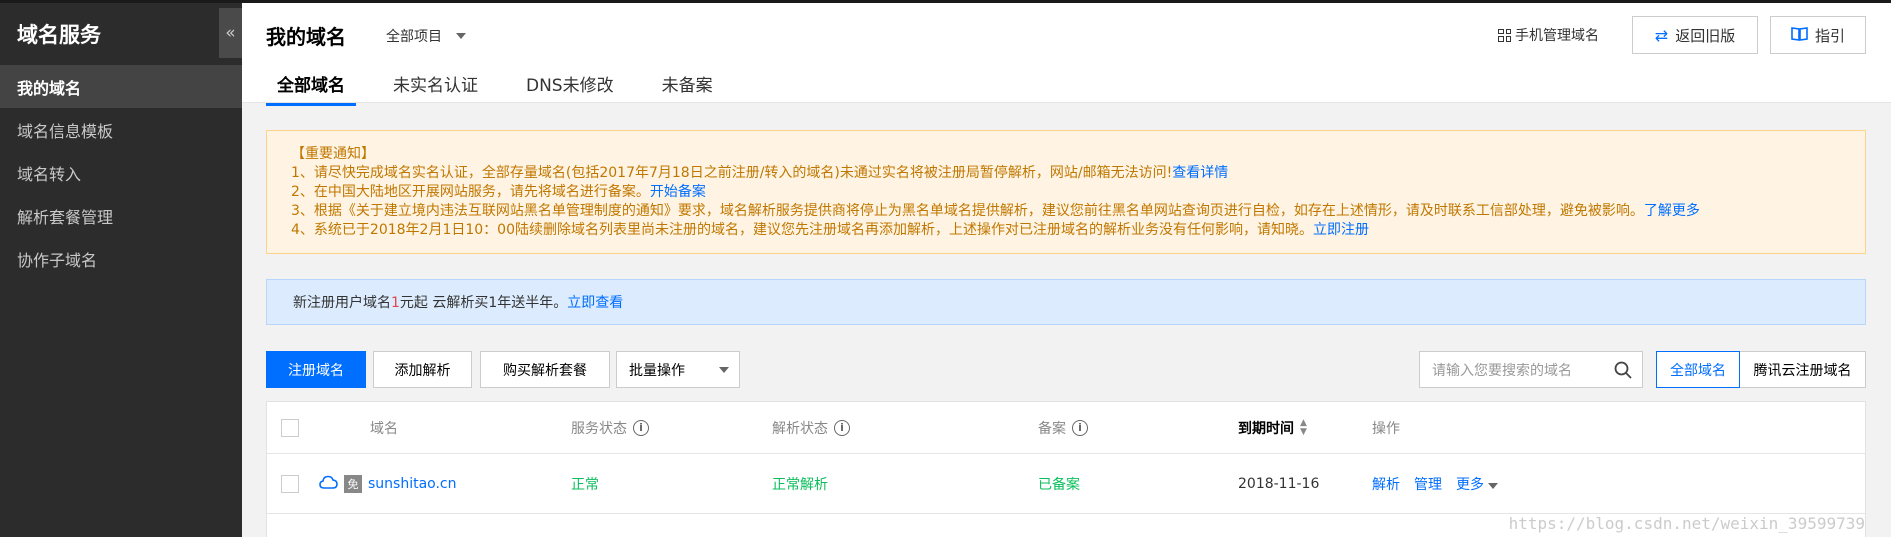 The height and width of the screenshot is (537, 1891). Describe the element at coordinates (800, 484) in the screenshot. I see `resolve-status-cell: 正常解析` at that location.